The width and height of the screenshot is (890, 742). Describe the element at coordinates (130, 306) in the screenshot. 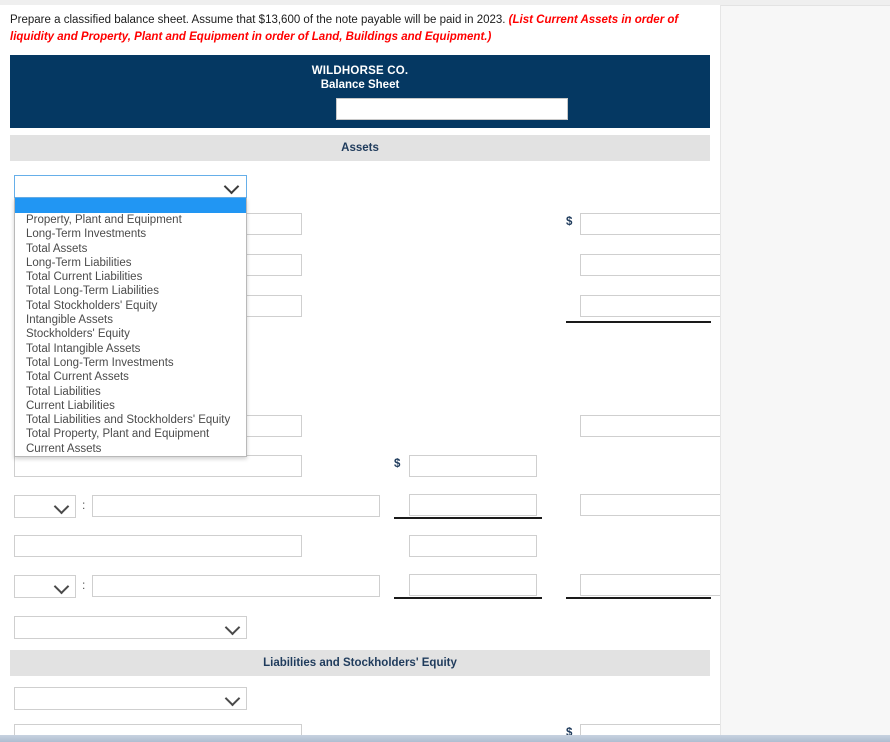

I see `dropdown-option: Total Stockholders' Equity` at that location.